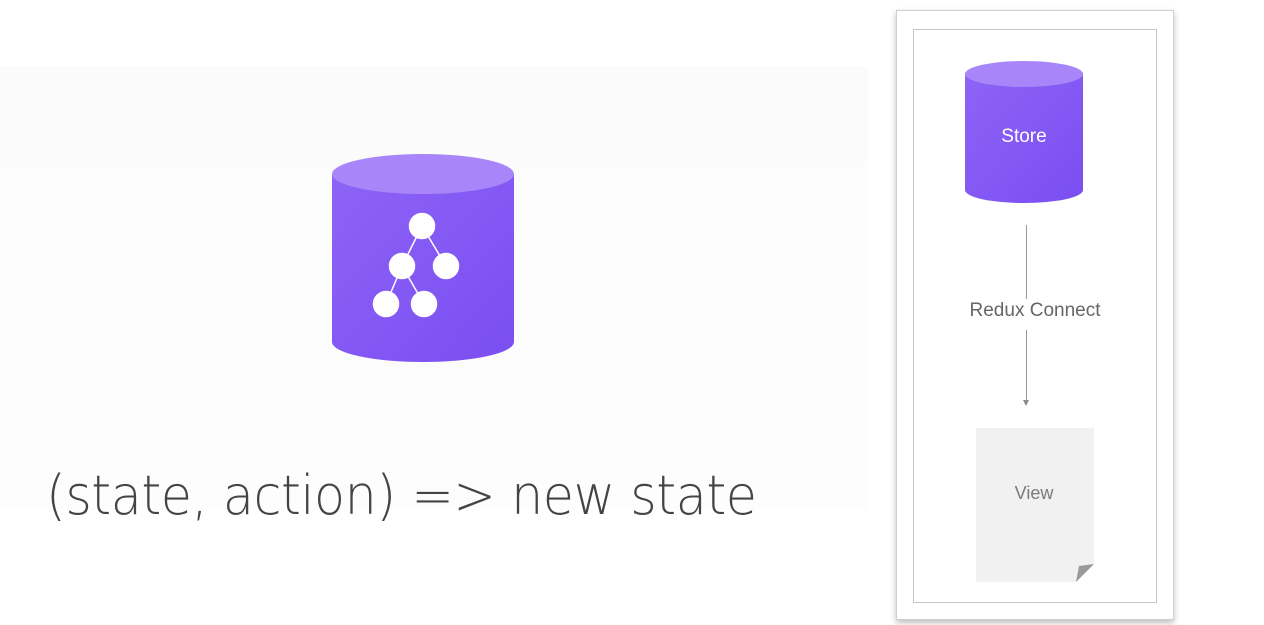 This screenshot has height=625, width=1264. Describe the element at coordinates (1026, 262) in the screenshot. I see `connector-line-top` at that location.